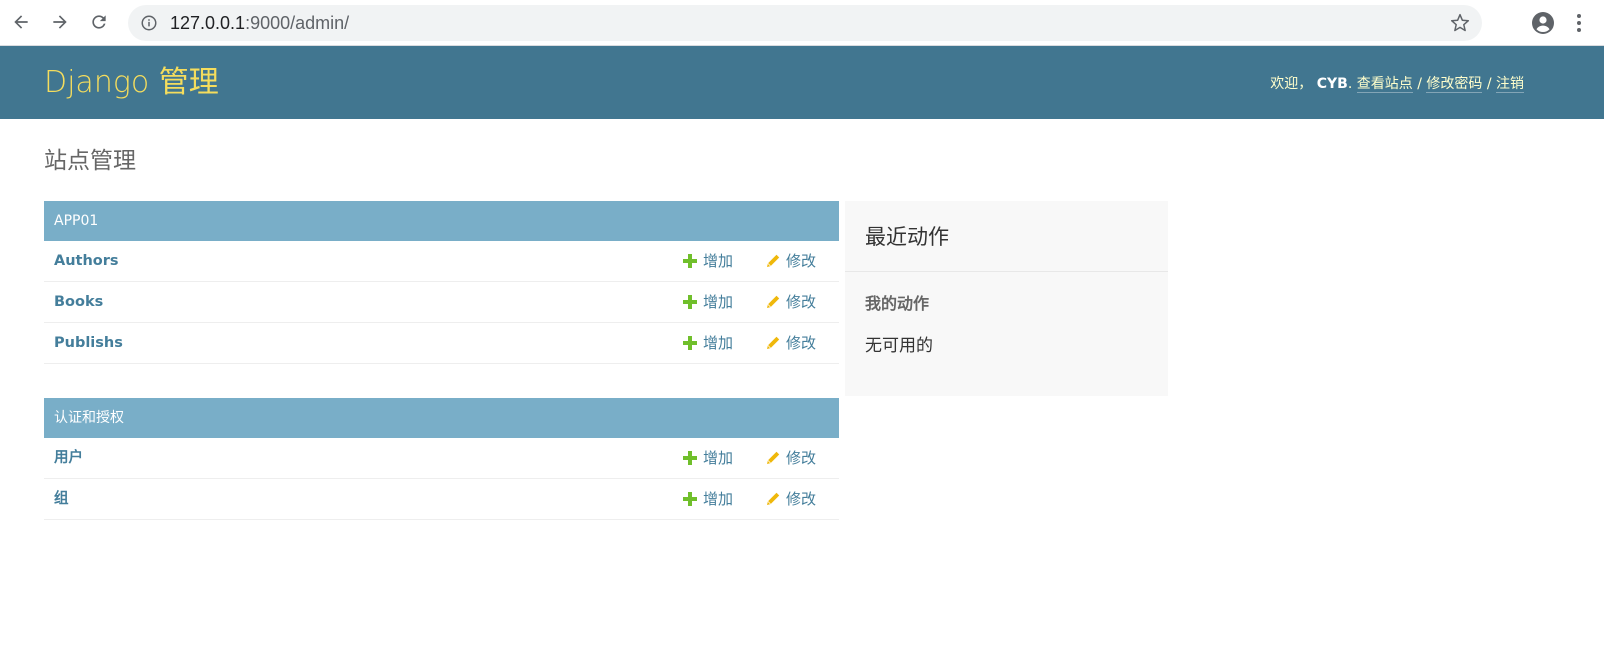  I want to click on browser-toolbar: 127.0.0.1:9000/admin/, so click(802, 23).